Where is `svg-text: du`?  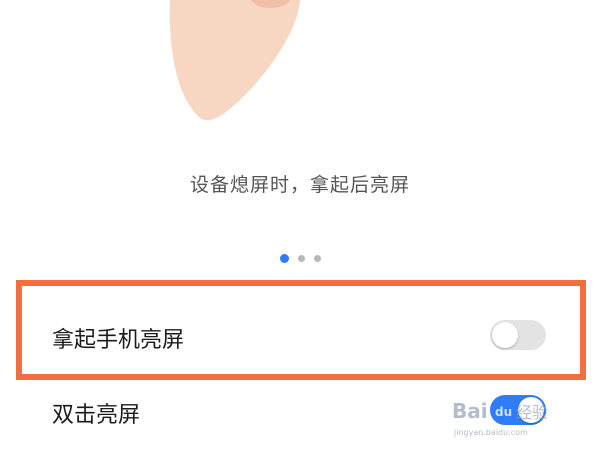 svg-text: du is located at coordinates (503, 412).